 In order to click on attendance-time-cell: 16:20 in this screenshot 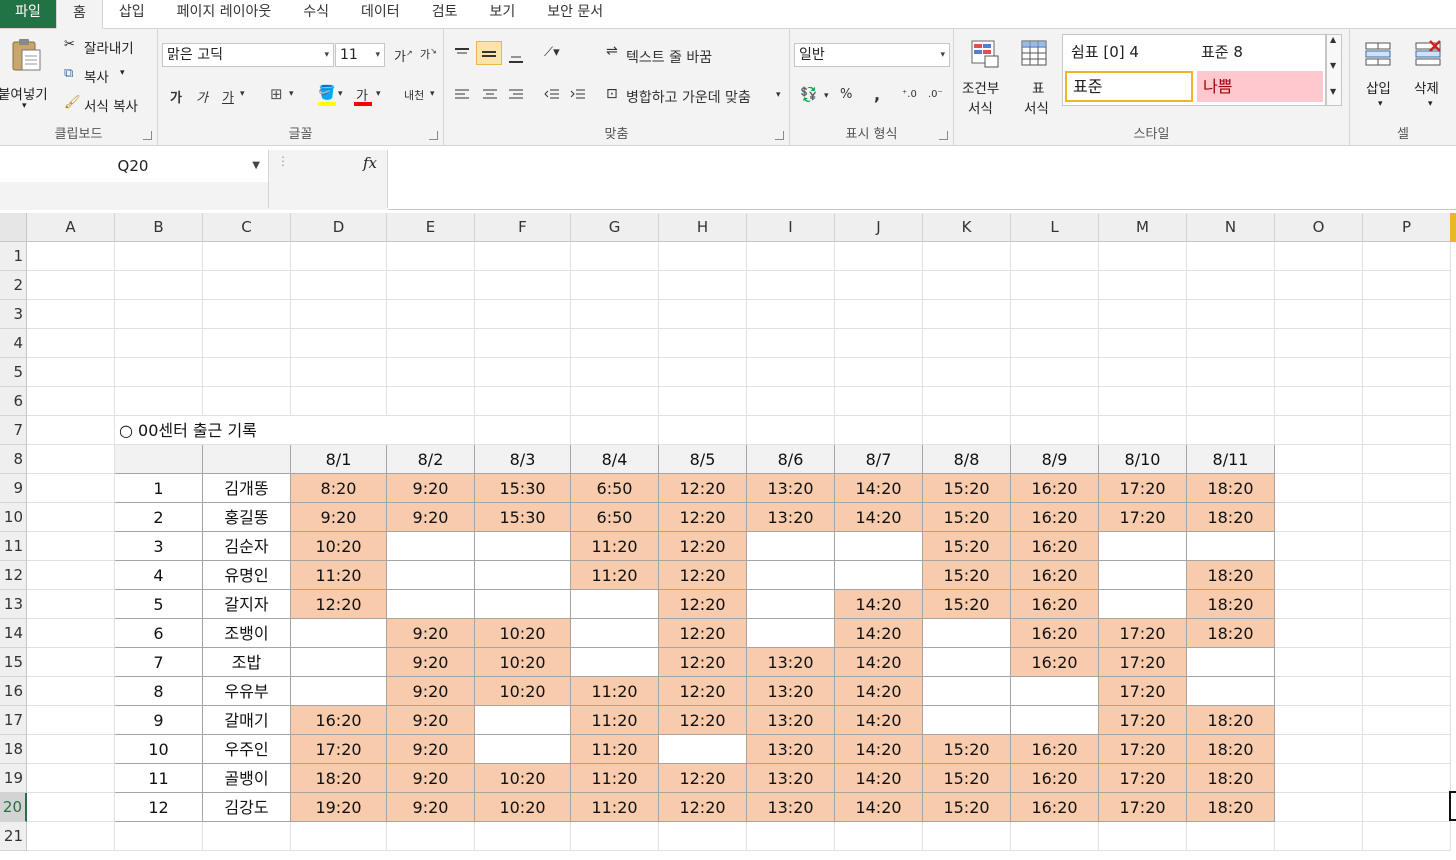, I will do `click(1055, 575)`.